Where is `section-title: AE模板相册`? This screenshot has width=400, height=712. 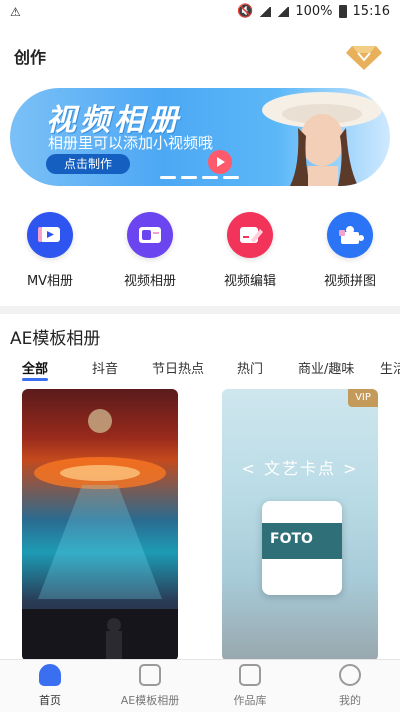 section-title: AE模板相册 is located at coordinates (55, 339).